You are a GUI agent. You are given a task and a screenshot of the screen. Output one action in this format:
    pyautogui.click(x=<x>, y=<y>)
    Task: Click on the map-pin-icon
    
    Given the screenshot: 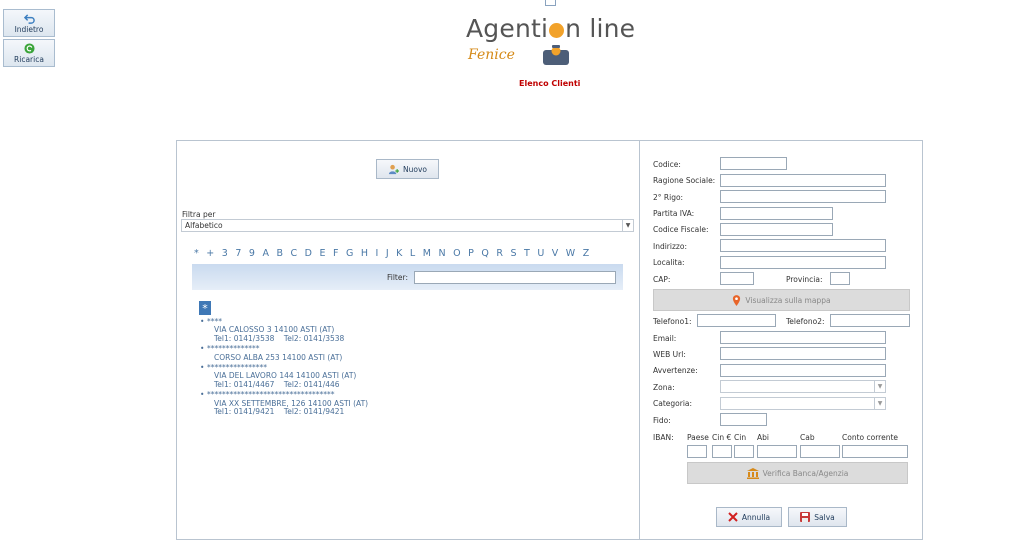 What is the action you would take?
    pyautogui.click(x=737, y=300)
    